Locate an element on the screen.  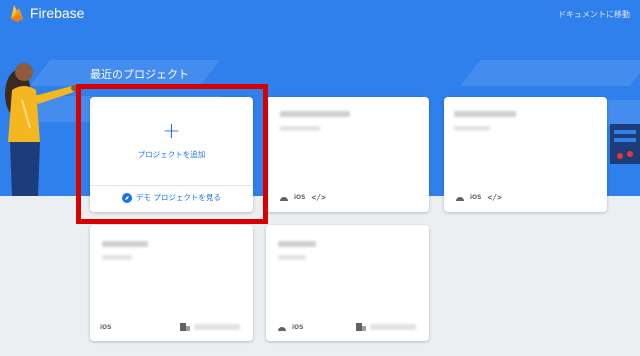
firebase-flame-icon is located at coordinates (17, 13).